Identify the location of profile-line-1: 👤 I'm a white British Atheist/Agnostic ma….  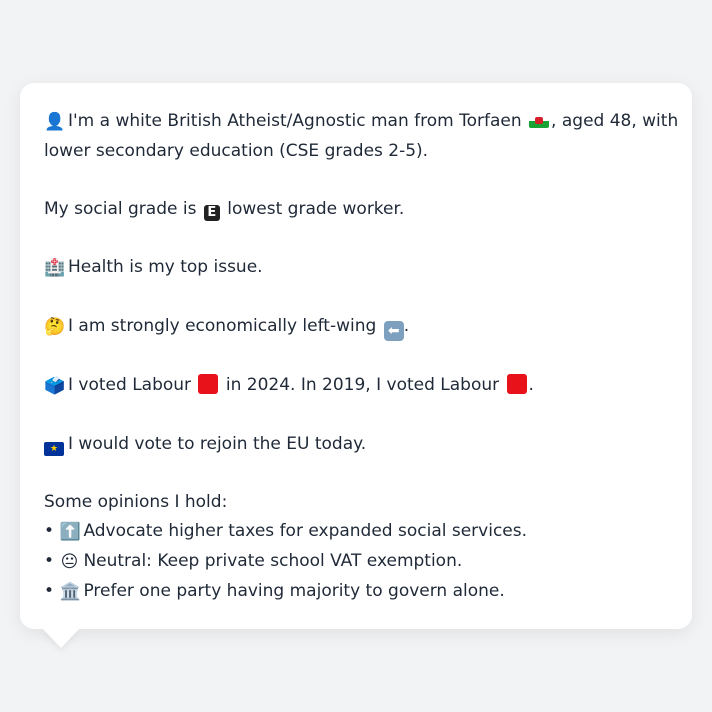
(361, 122).